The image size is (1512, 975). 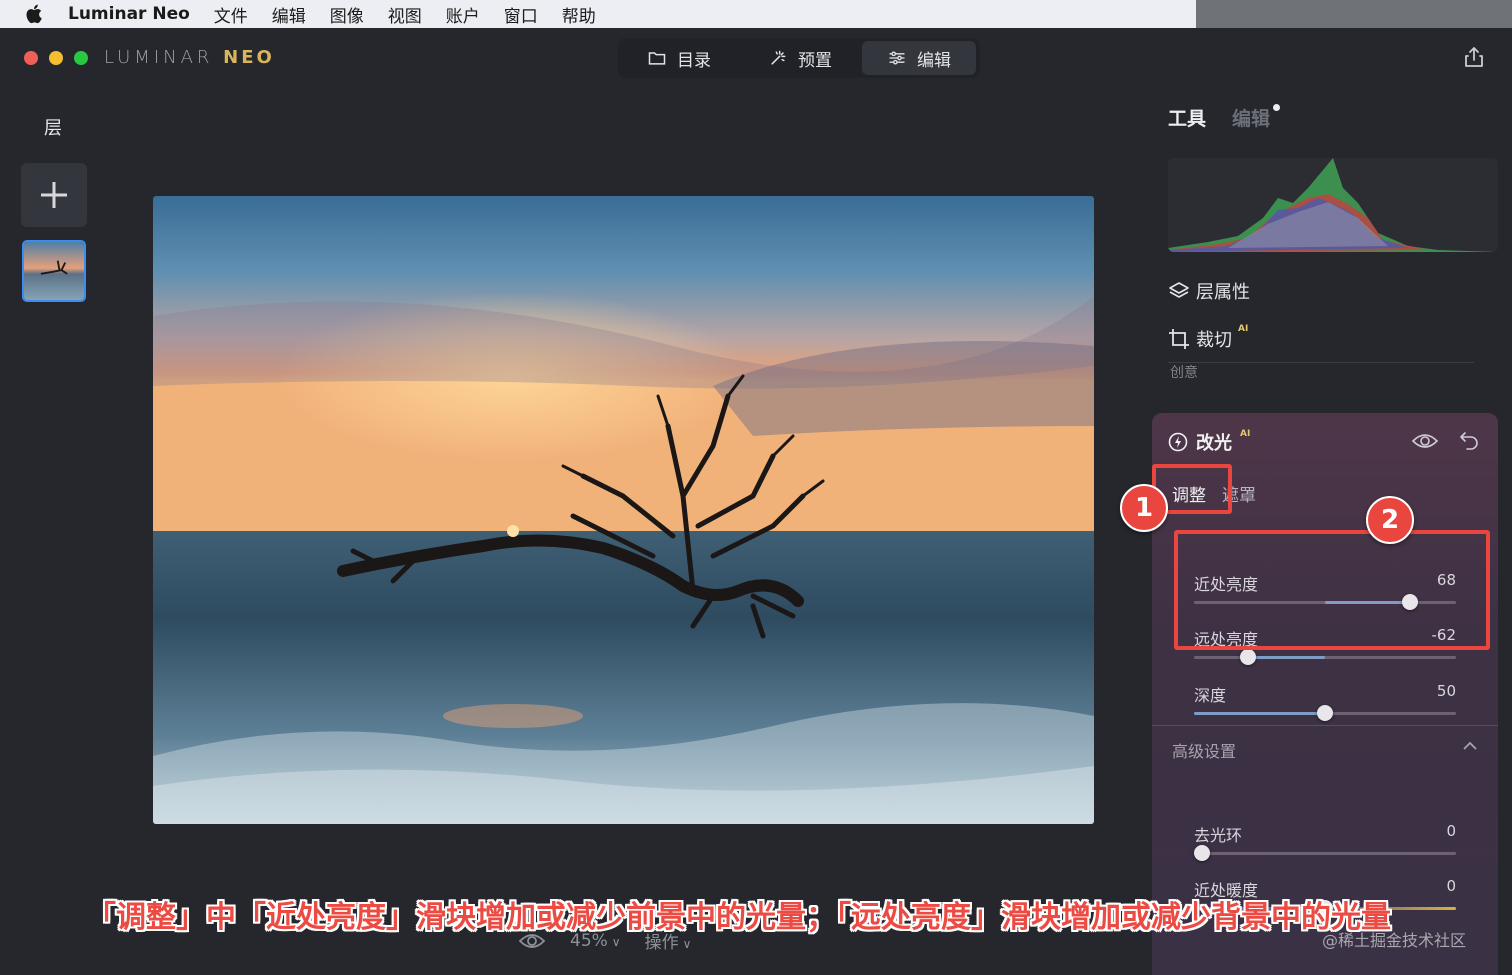 I want to click on layer-thumbnail, so click(x=54, y=271).